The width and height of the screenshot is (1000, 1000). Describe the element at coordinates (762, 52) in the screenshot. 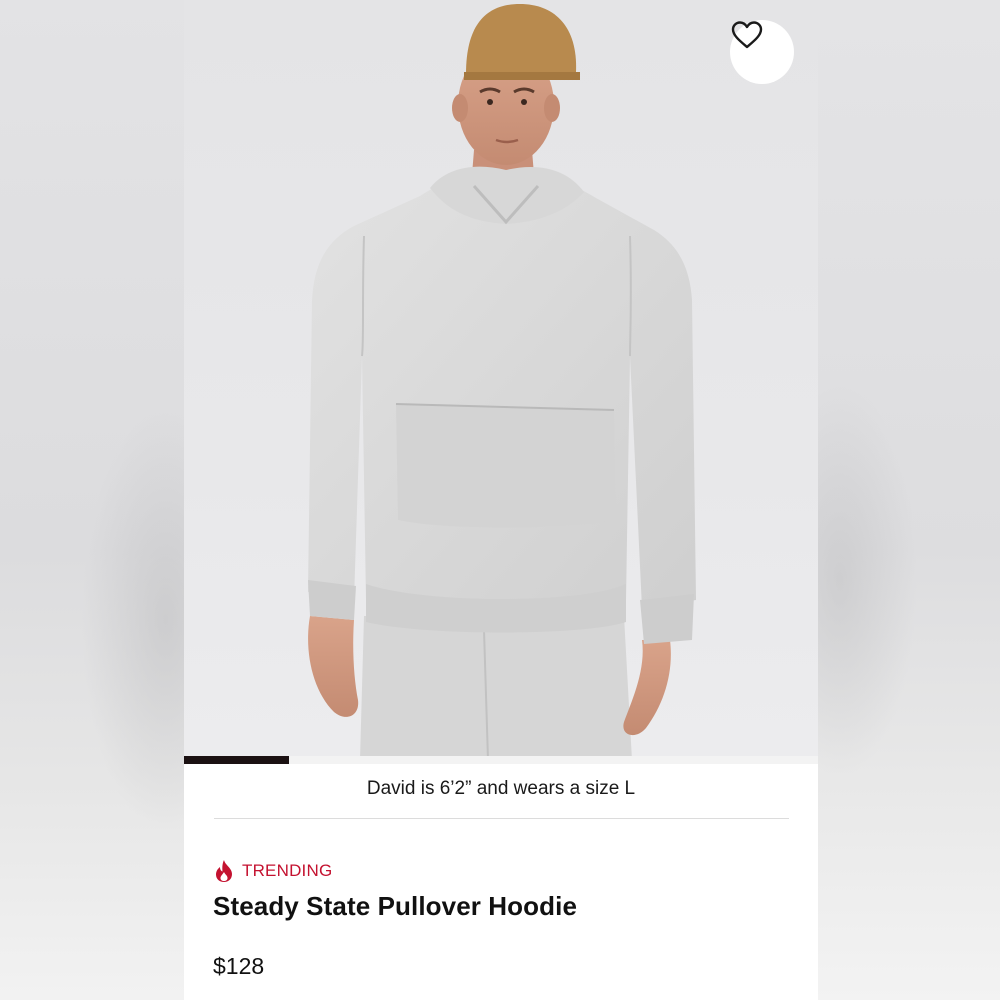

I see `favorite-button` at that location.